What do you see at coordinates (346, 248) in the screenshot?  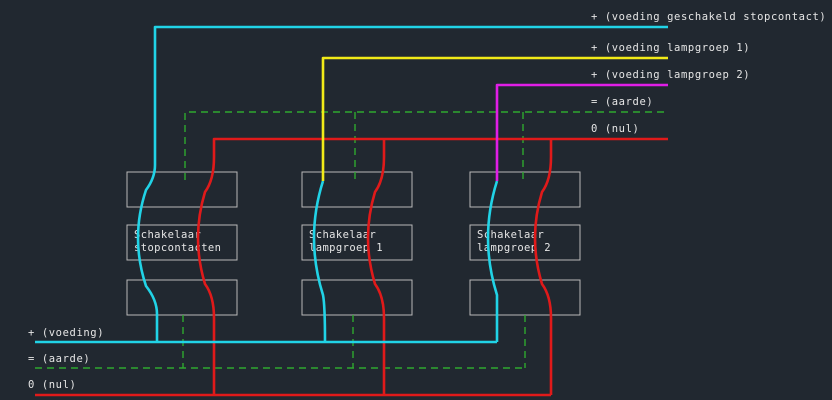 I see `switch-label-line2: lampgroep 1` at bounding box center [346, 248].